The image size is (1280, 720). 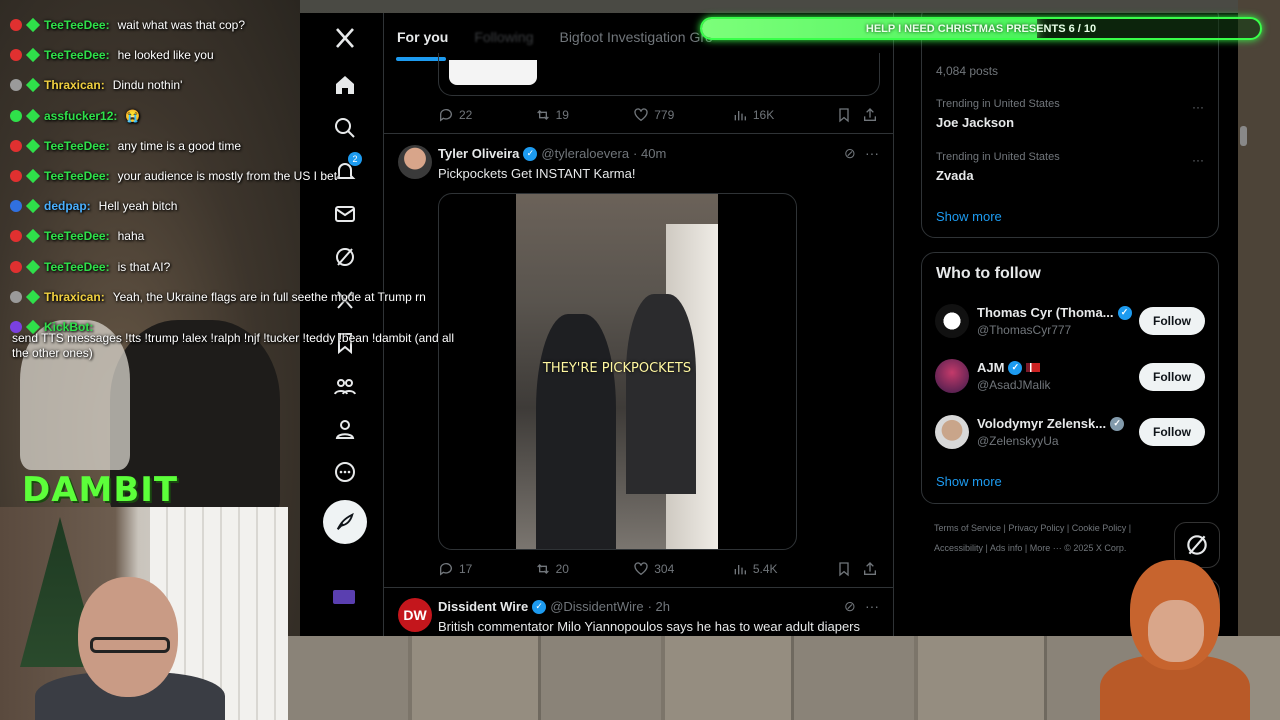 I want to click on streamer-webcam, so click(x=144, y=613).